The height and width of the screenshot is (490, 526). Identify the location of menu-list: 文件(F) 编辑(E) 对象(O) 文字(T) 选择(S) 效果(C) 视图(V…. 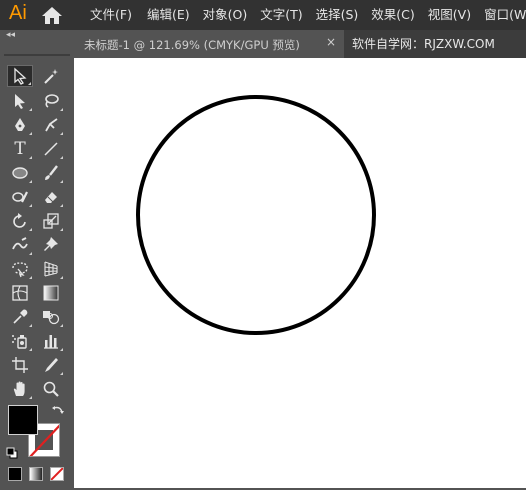
(308, 15).